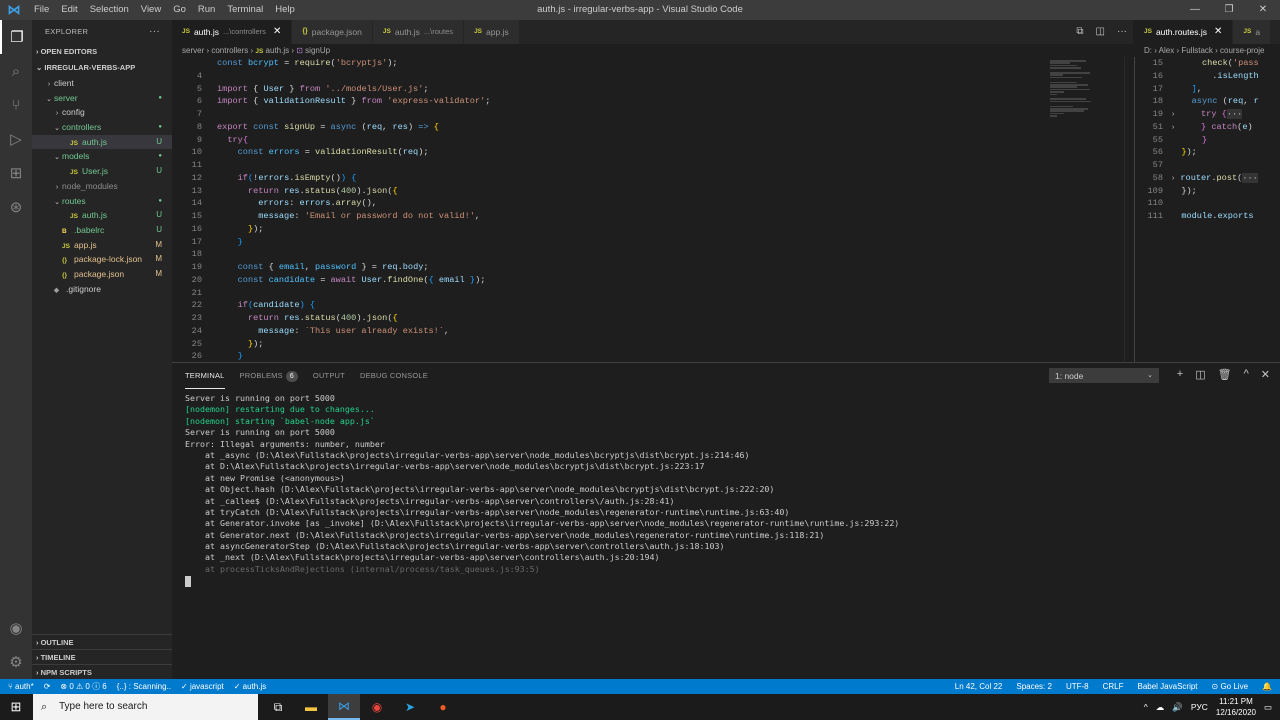 The width and height of the screenshot is (1280, 720). What do you see at coordinates (102, 201) in the screenshot?
I see `tree-item-routes: ⌄ routes ●` at bounding box center [102, 201].